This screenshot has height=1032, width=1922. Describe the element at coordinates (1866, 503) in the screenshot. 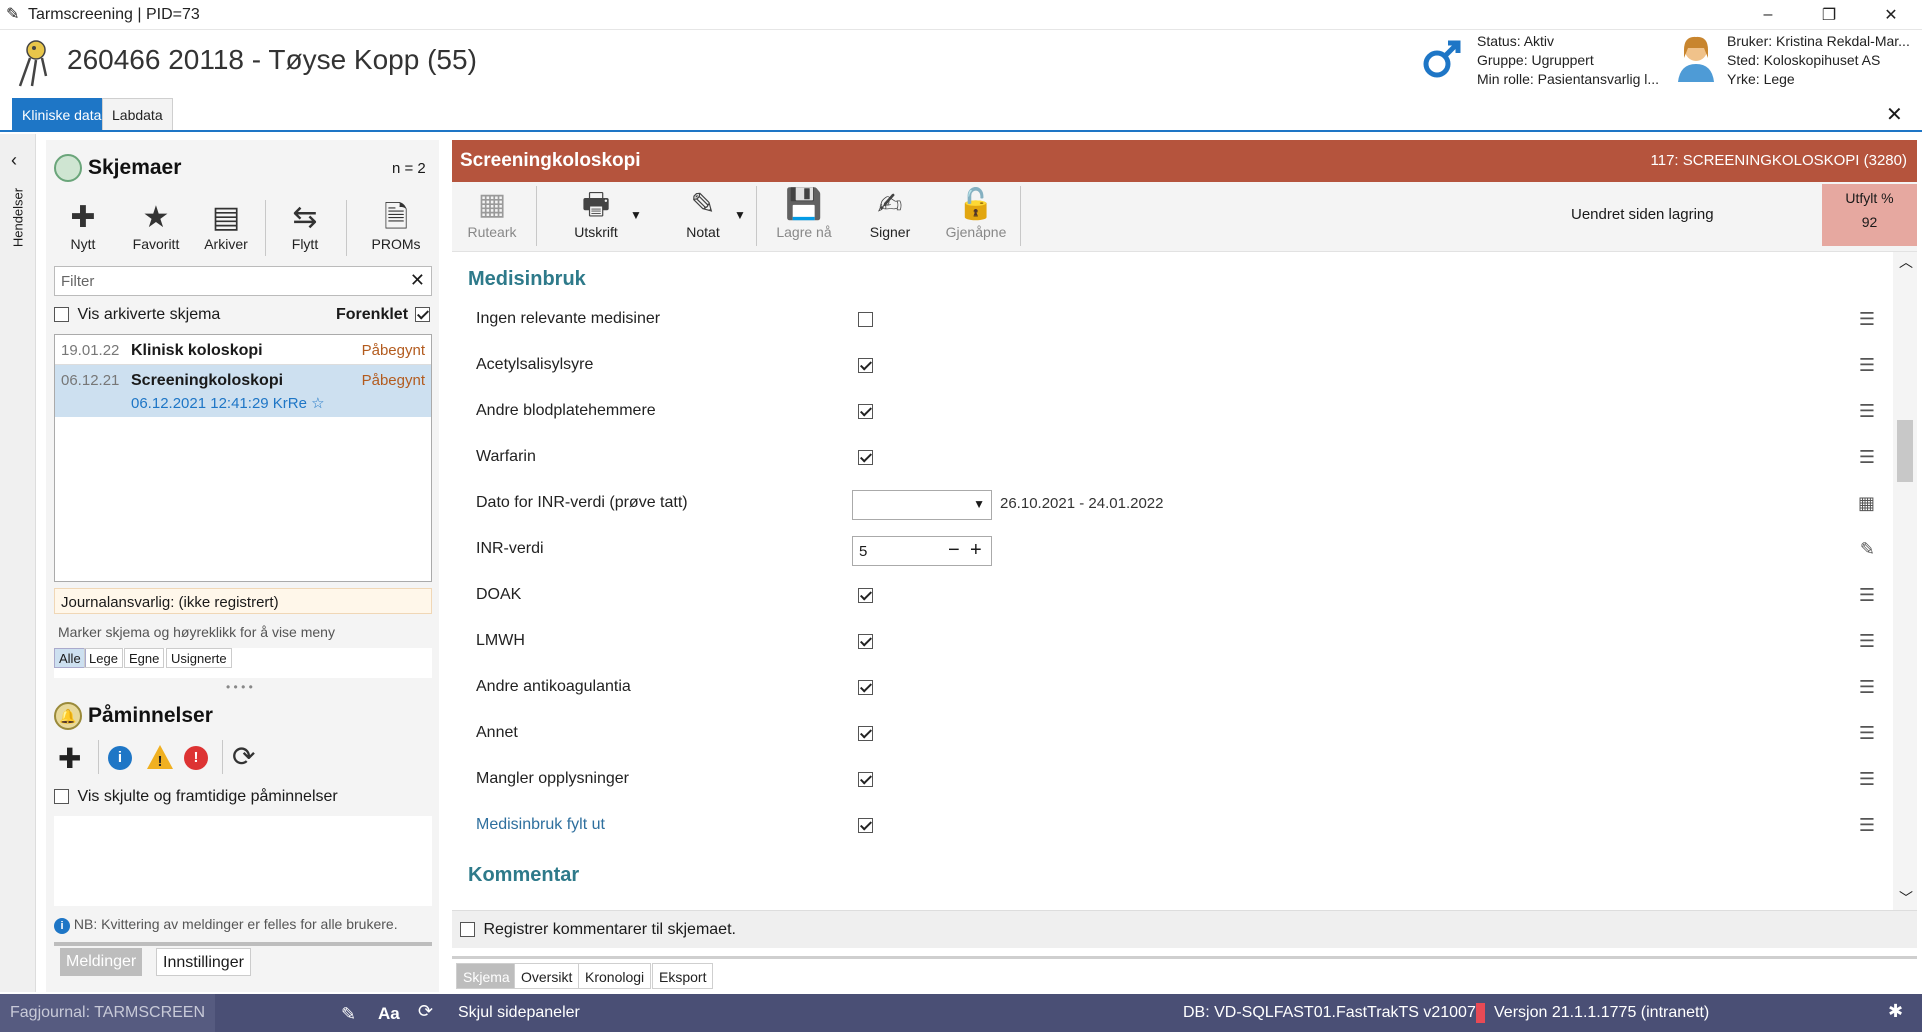

I see `calendar-icon: ▦` at that location.